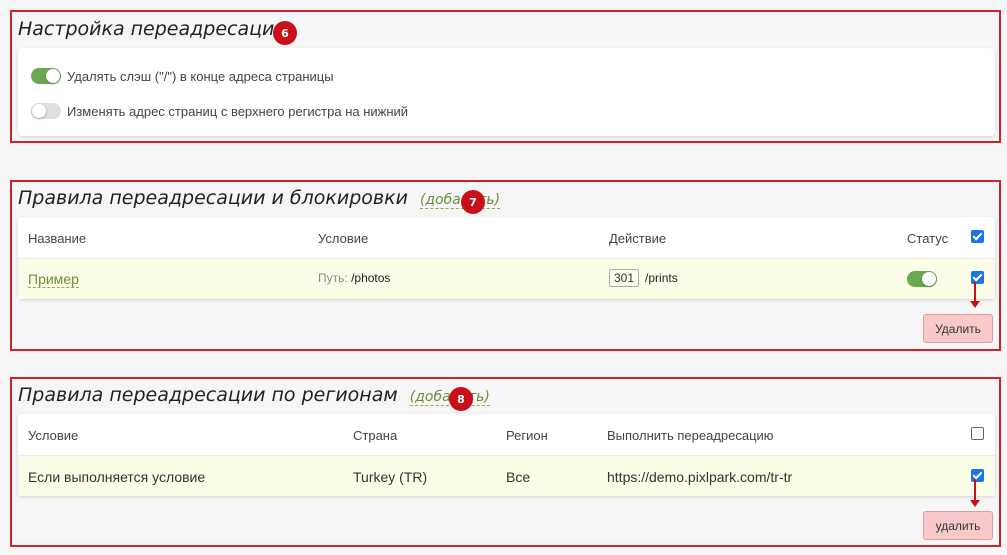  I want to click on condition-prefix: Путь:, so click(333, 278).